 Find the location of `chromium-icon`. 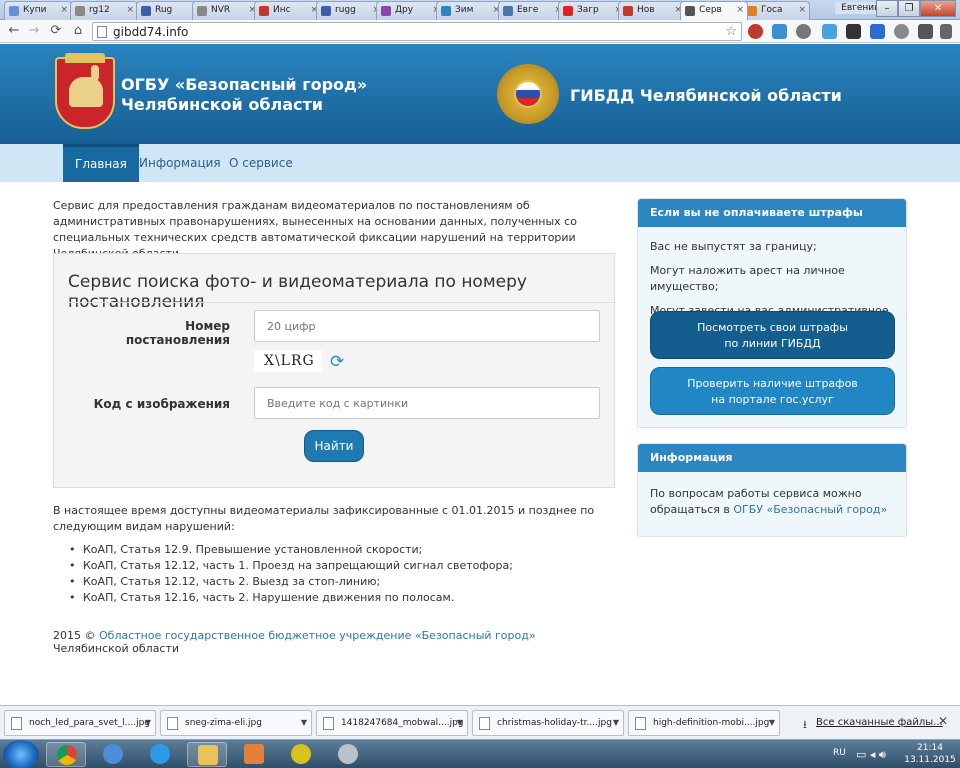

chromium-icon is located at coordinates (113, 754).